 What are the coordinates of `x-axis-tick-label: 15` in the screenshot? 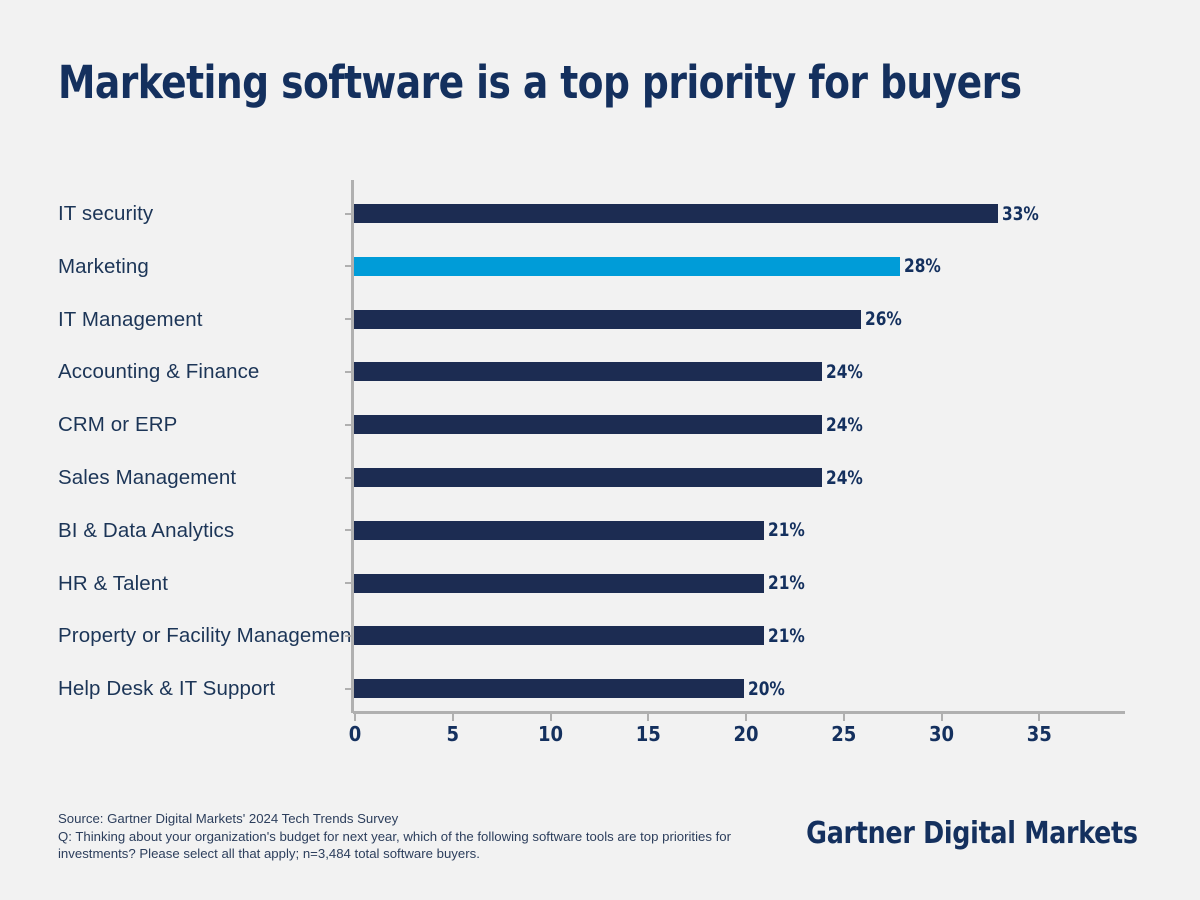 It's located at (648, 734).